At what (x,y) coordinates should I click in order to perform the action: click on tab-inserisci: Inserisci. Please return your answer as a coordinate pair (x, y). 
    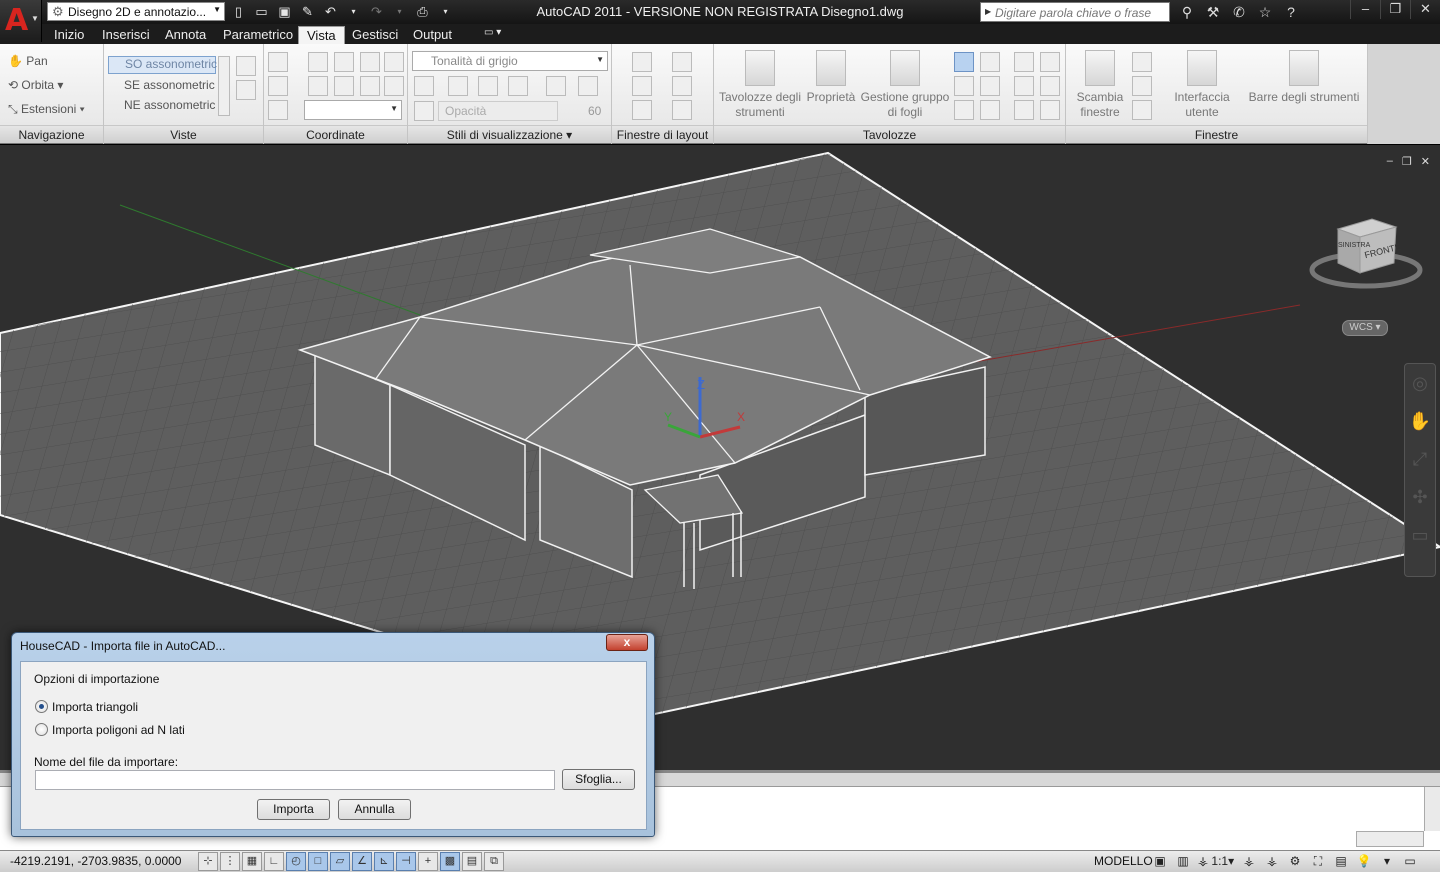
    Looking at the image, I should click on (126, 35).